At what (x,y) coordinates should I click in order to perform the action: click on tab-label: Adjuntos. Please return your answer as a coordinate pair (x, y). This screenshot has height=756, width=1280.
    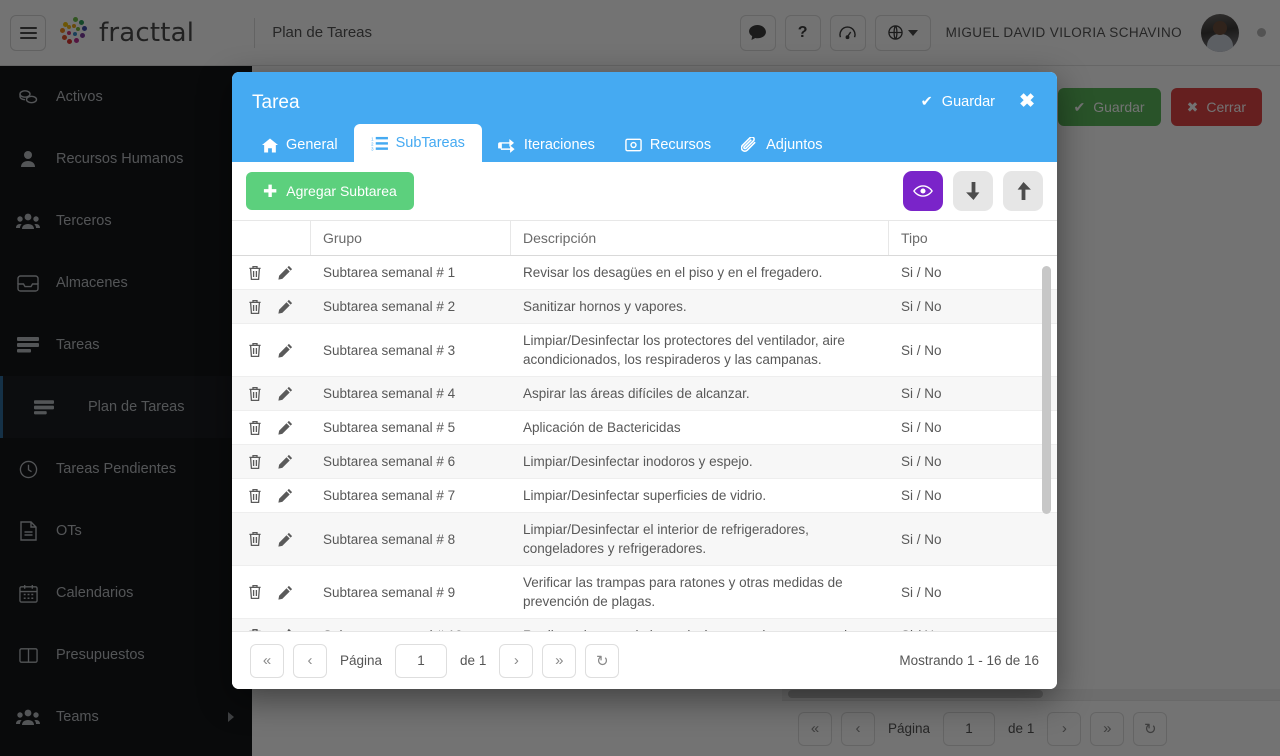
    Looking at the image, I should click on (794, 145).